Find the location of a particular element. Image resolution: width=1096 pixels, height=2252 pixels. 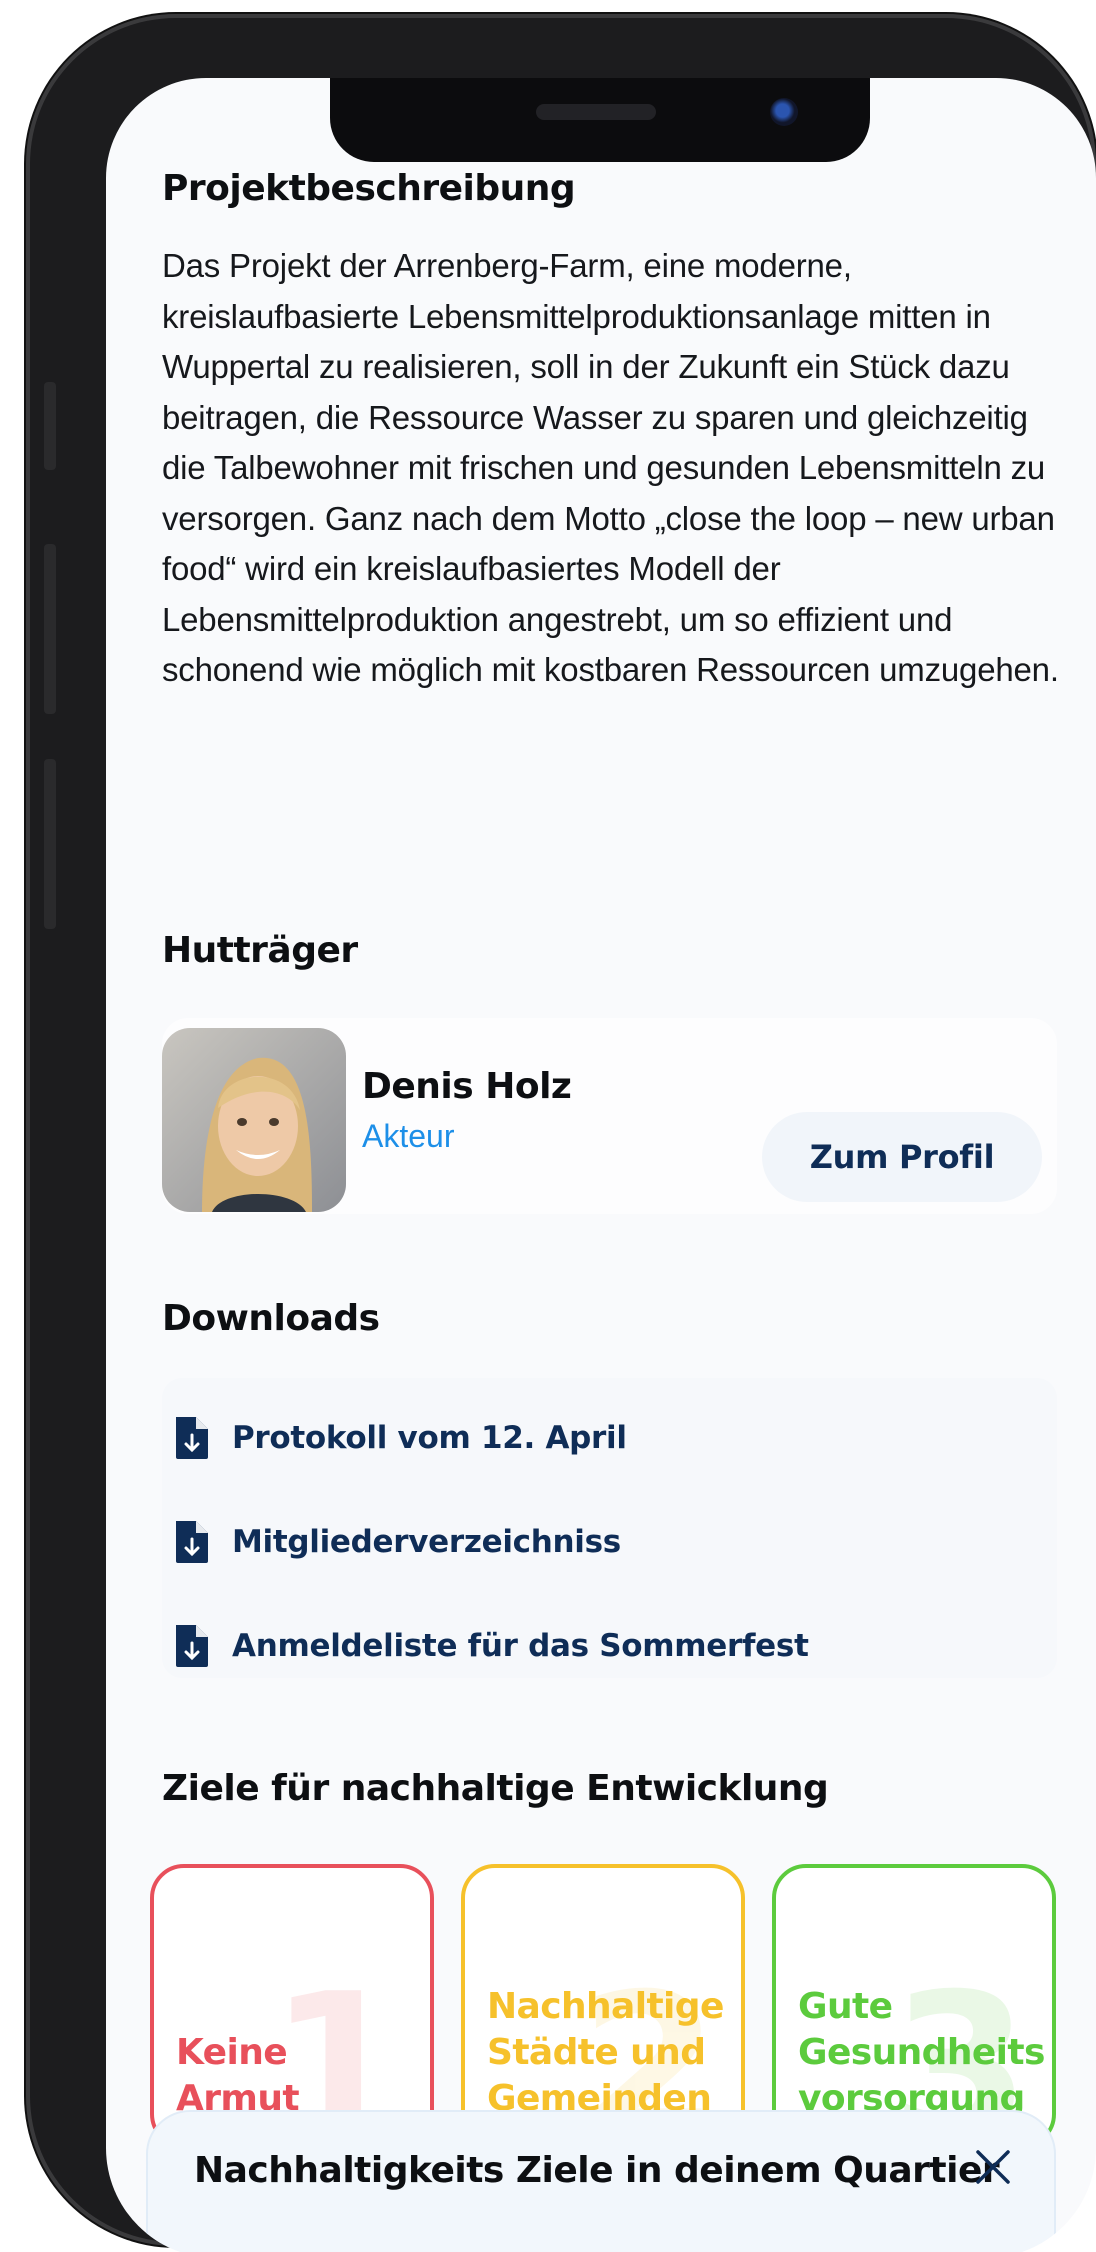

sdg-card-good-health: 3 Gute Gesundheits vorsorgung is located at coordinates (914, 2006).